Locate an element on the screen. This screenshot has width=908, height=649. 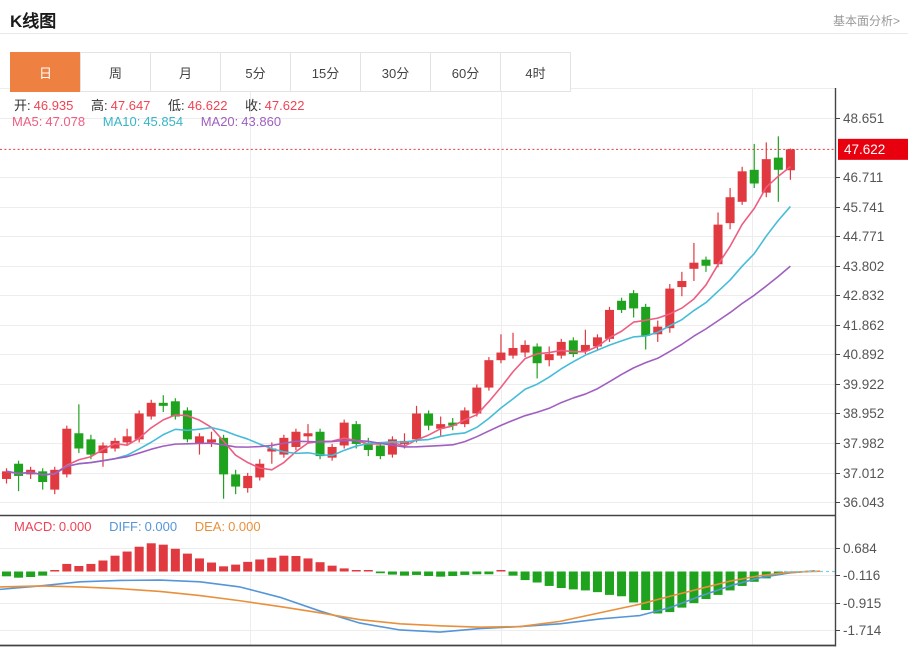
ma-legend: MA5: 47.078 MA10: 45.854 MA20: 43.860 is located at coordinates (148, 121).